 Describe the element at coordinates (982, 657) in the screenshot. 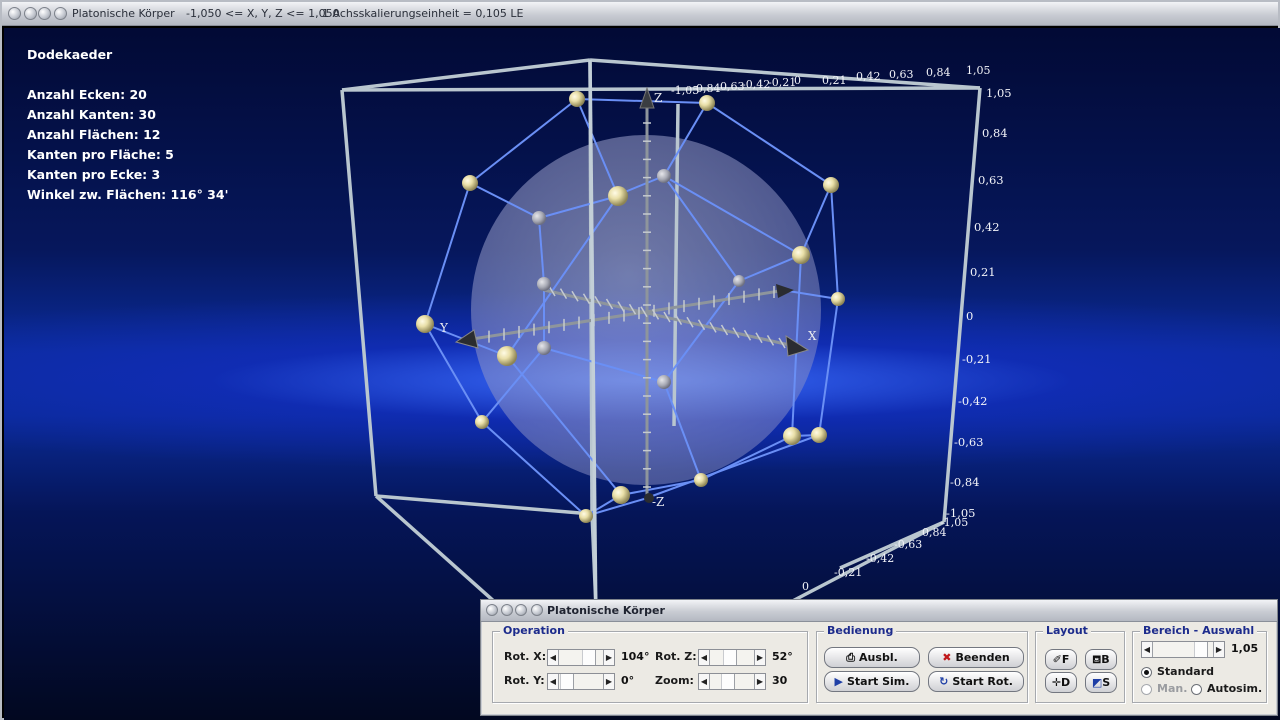

I see `quit-button-label: Beenden` at that location.